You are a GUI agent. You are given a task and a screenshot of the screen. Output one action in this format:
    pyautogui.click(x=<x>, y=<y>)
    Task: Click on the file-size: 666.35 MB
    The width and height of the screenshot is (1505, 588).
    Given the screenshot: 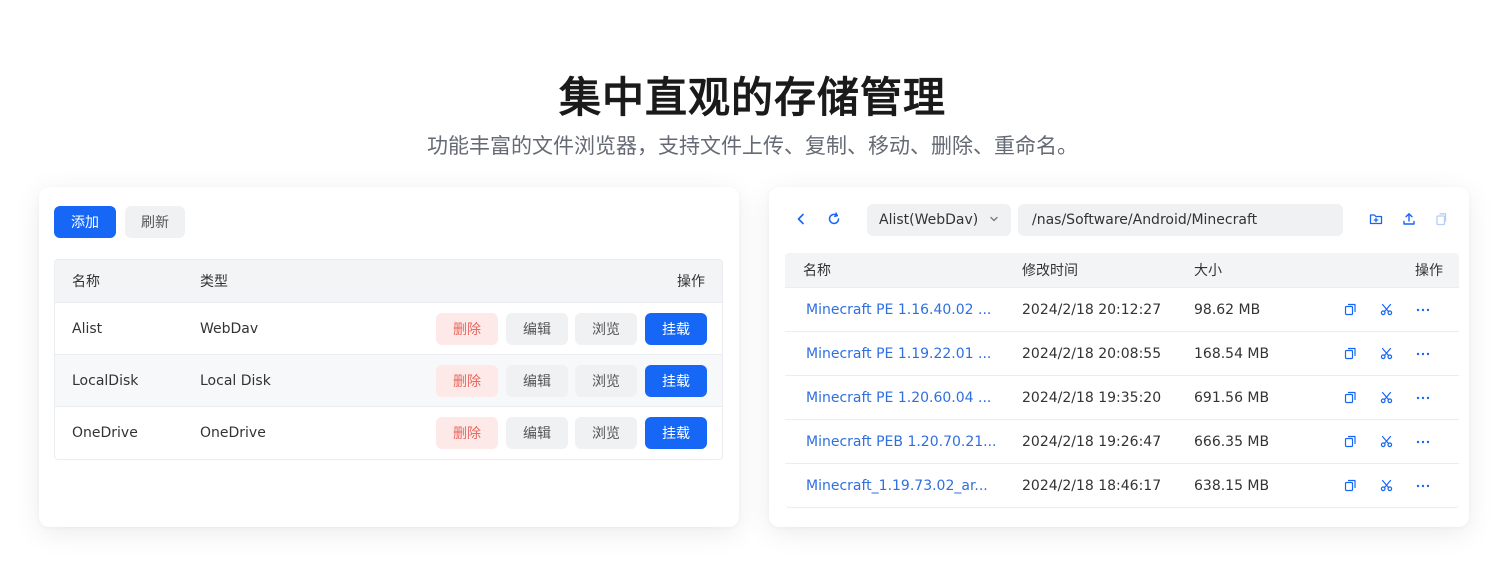 What is the action you would take?
    pyautogui.click(x=1232, y=441)
    